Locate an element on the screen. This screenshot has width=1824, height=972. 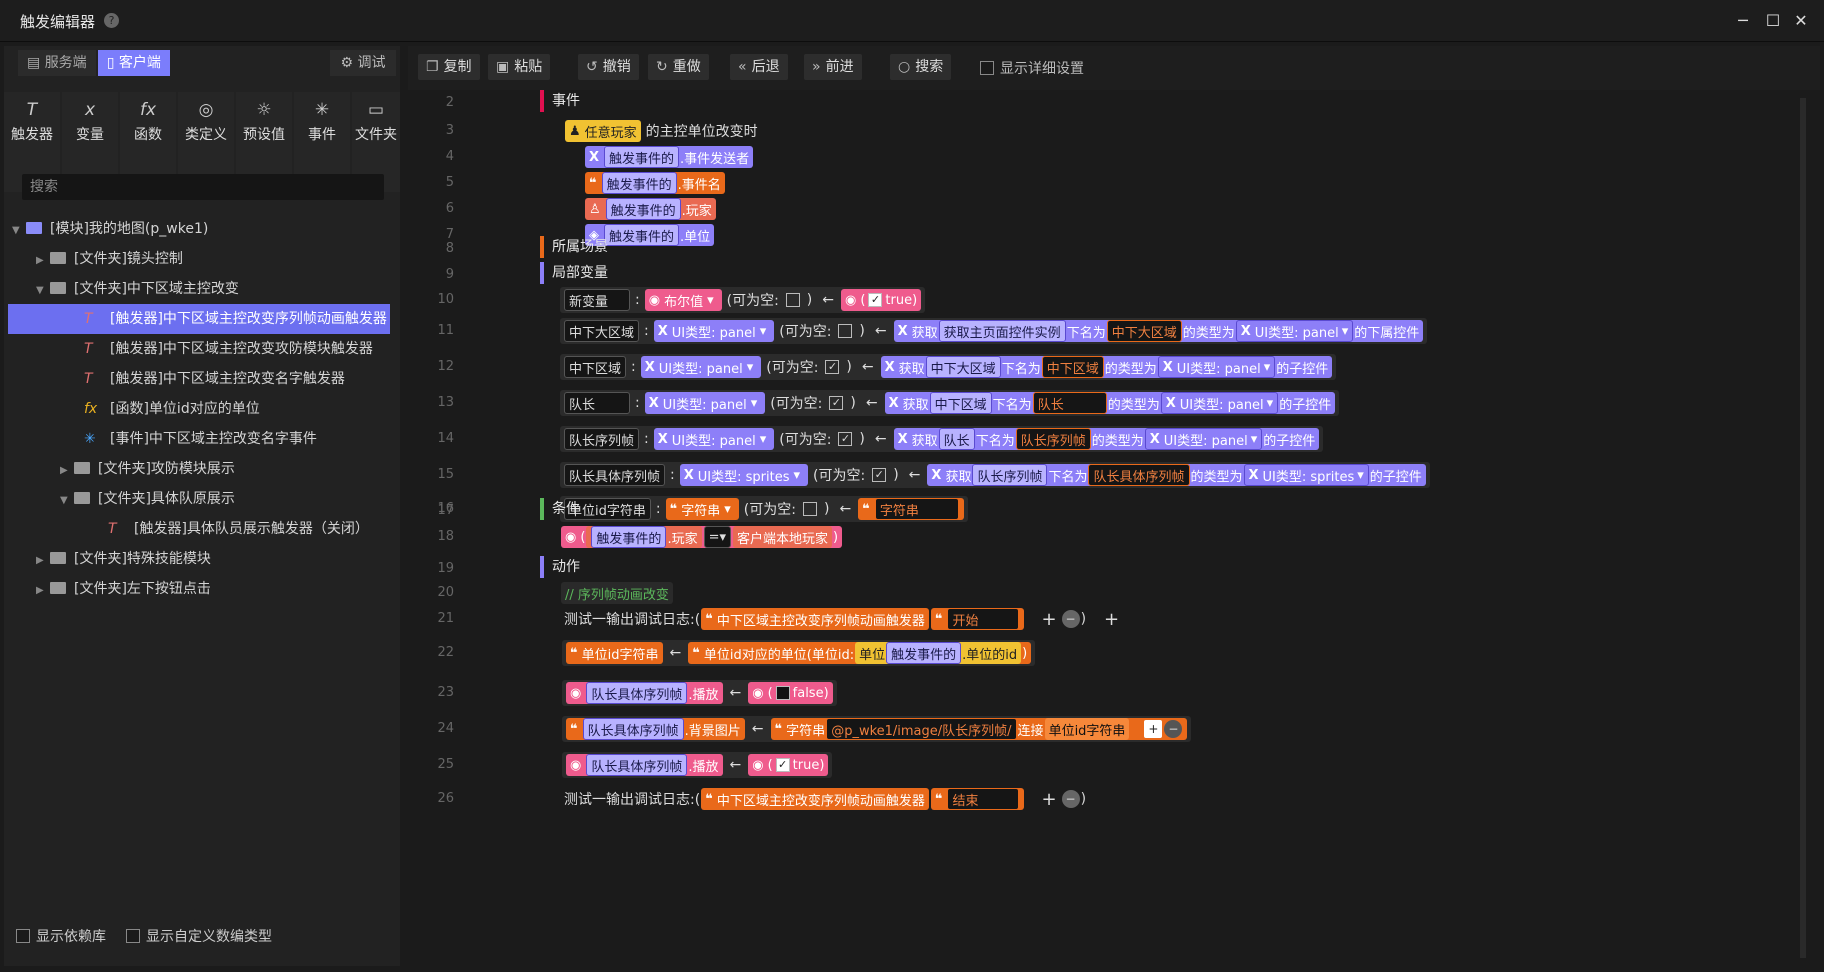
comment-text: // 序列帧动画改变 is located at coordinates (617, 593).